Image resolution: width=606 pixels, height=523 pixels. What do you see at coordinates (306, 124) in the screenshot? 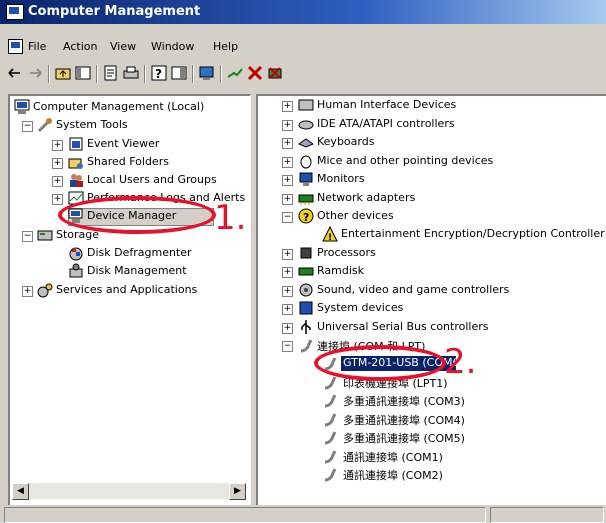
I see `ide-controller-icon` at bounding box center [306, 124].